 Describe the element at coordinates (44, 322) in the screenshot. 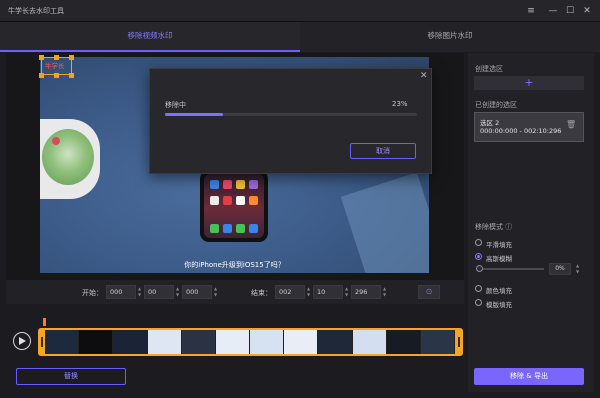

I see `playhead` at that location.